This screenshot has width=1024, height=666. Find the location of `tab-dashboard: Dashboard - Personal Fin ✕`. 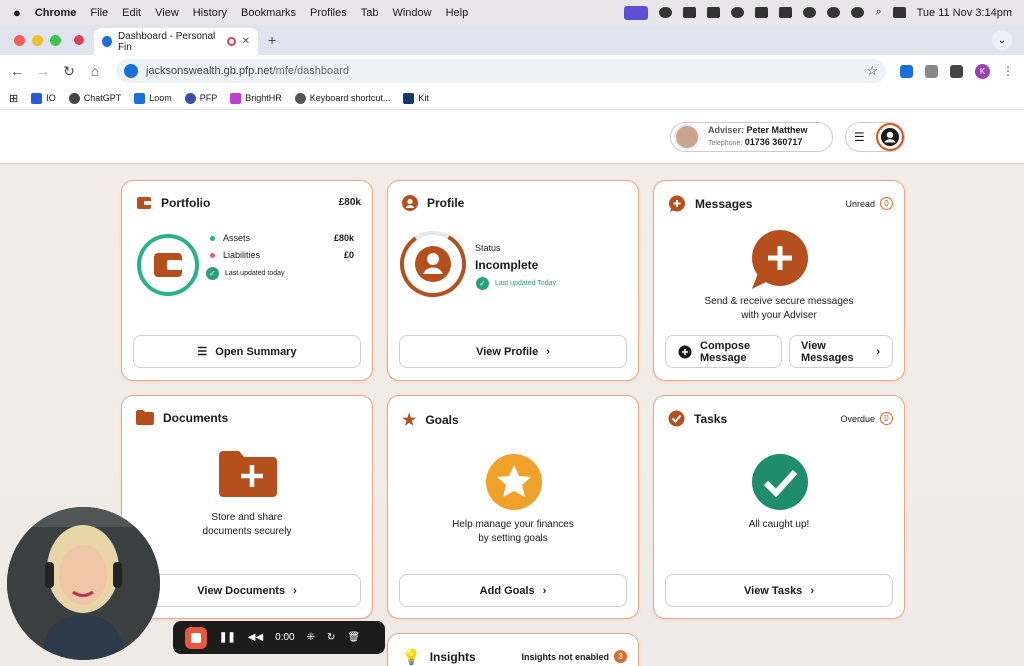

tab-dashboard: Dashboard - Personal Fin ✕ is located at coordinates (176, 41).